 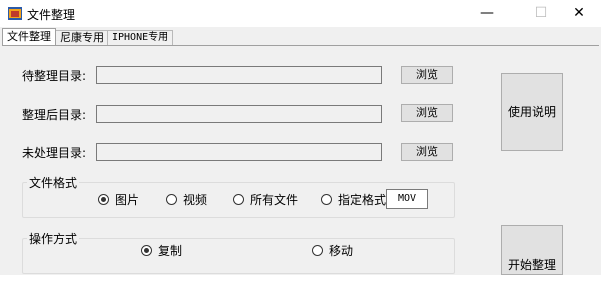 I want to click on radio-copy: 复制, so click(x=161, y=250).